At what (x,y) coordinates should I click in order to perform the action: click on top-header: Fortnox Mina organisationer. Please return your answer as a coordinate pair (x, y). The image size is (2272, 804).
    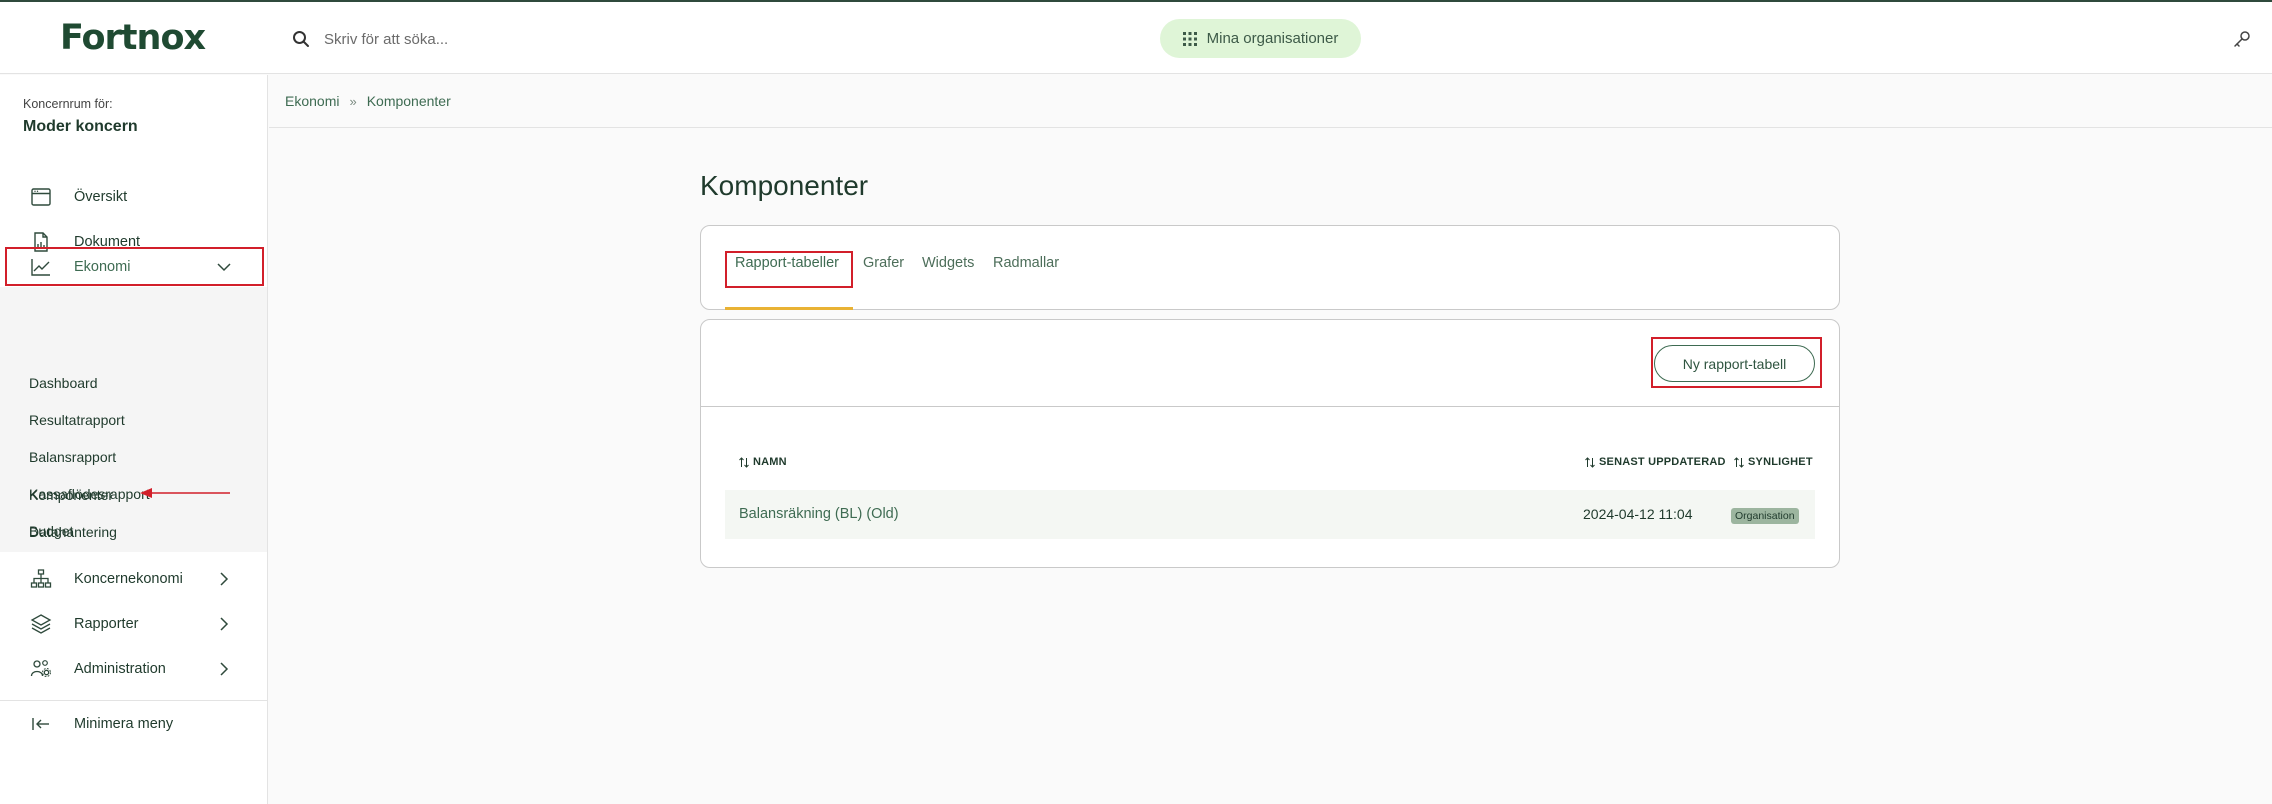
    Looking at the image, I should click on (1136, 38).